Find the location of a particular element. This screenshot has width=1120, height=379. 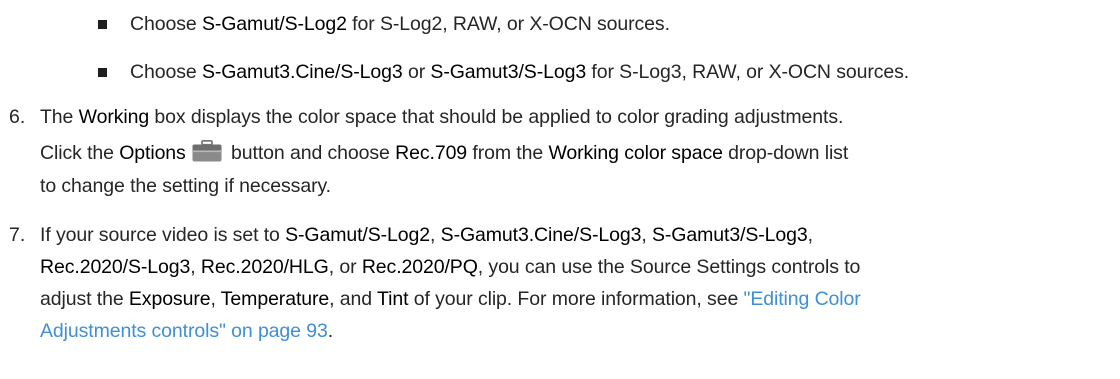

ui-term: Rec.2020/PQ is located at coordinates (419, 267).